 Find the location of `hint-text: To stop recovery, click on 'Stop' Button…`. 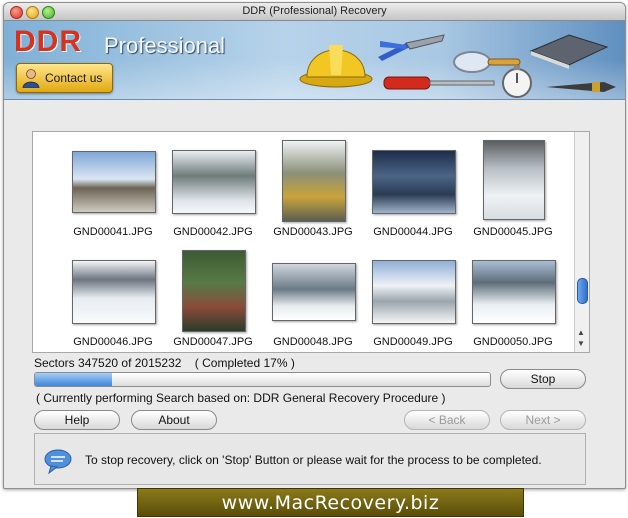

hint-text: To stop recovery, click on 'Stop' Button… is located at coordinates (313, 460).